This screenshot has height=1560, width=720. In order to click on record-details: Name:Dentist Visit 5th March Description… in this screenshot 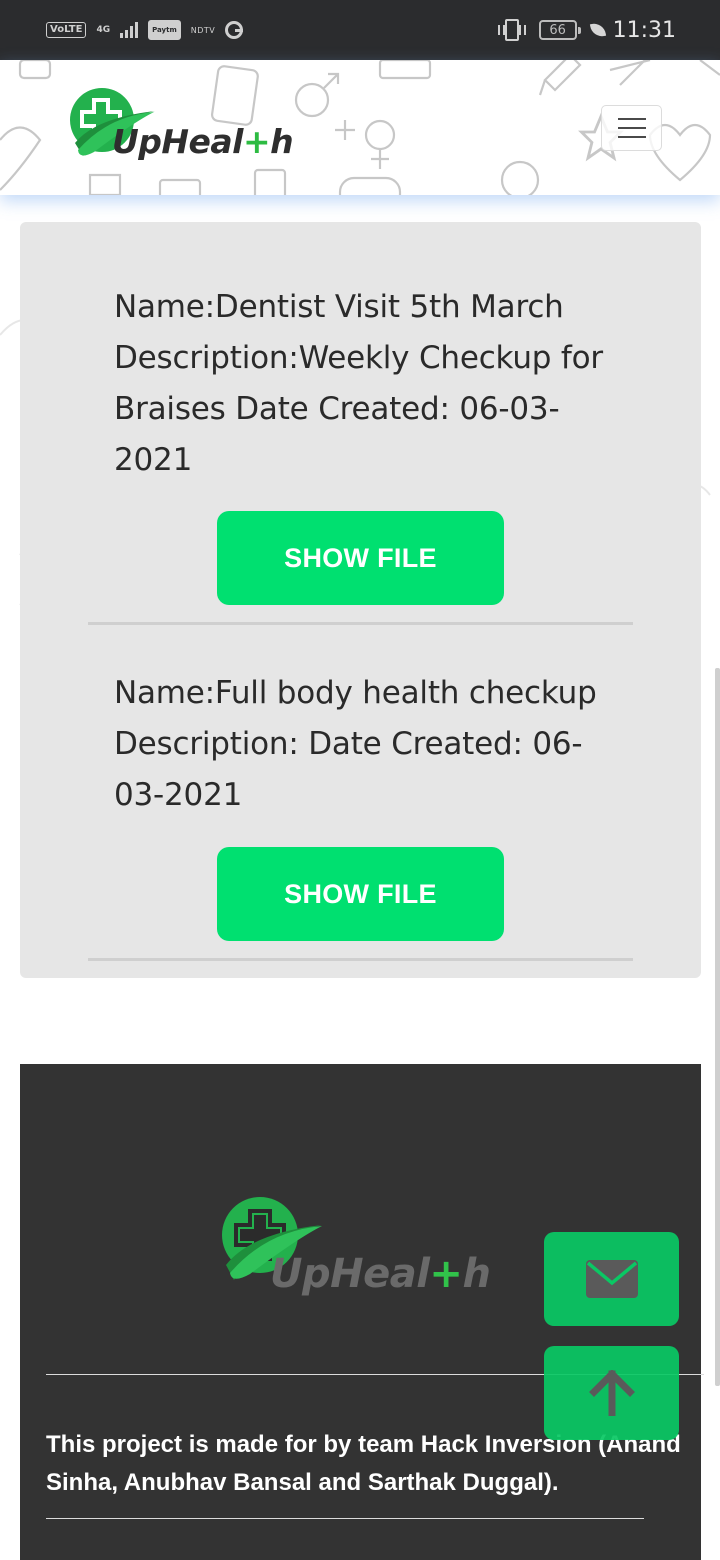, I will do `click(358, 383)`.